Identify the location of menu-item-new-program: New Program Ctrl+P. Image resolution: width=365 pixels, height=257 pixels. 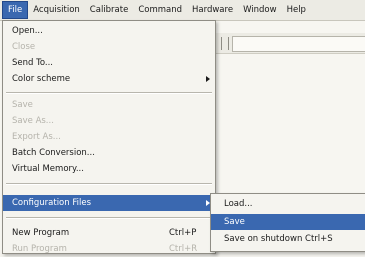
(109, 233).